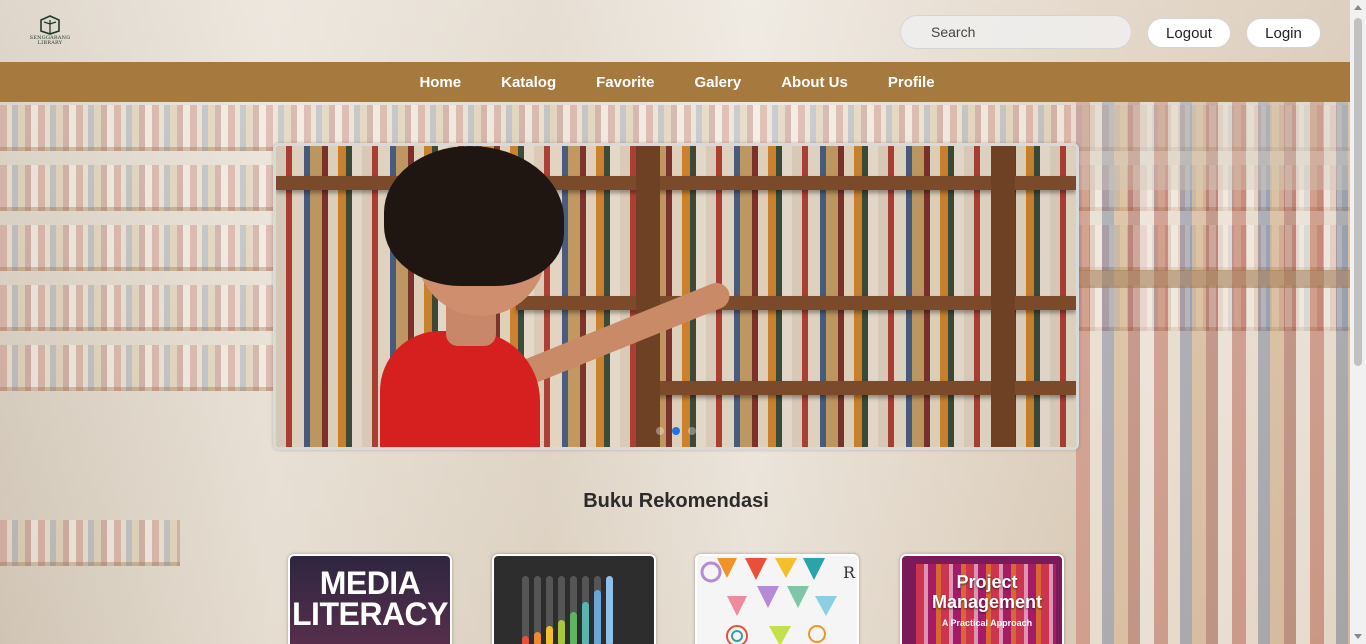 This screenshot has width=1366, height=644. Describe the element at coordinates (50, 25) in the screenshot. I see `book-logo-icon` at that location.